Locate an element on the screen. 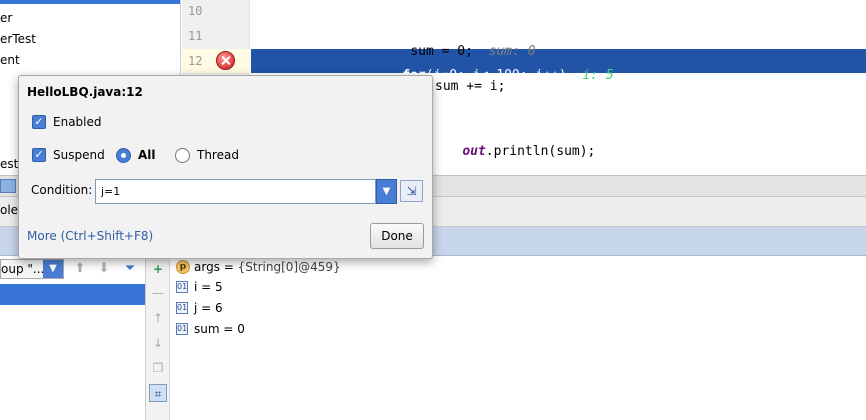 The height and width of the screenshot is (420, 866). variable-value: {String[0]@459} is located at coordinates (289, 267).